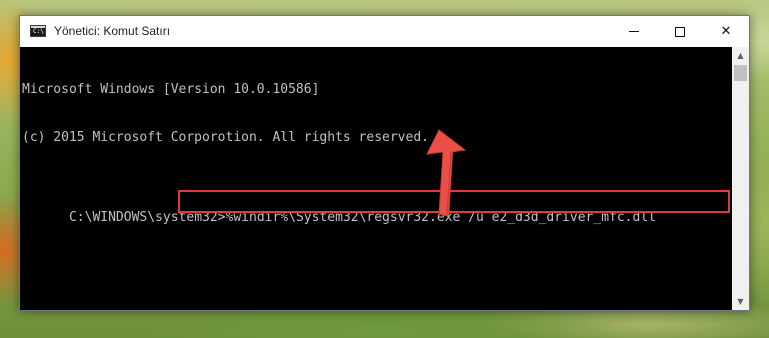 This screenshot has width=769, height=338. Describe the element at coordinates (740, 178) in the screenshot. I see `vertical-scrollbar: ▲ ▼` at that location.